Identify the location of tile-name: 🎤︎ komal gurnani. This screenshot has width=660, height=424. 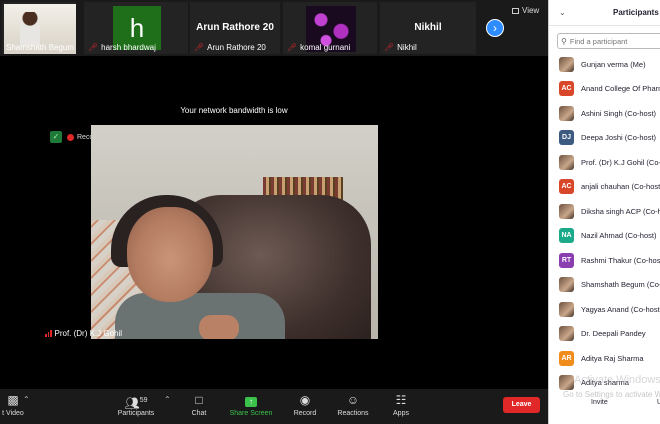
(319, 47).